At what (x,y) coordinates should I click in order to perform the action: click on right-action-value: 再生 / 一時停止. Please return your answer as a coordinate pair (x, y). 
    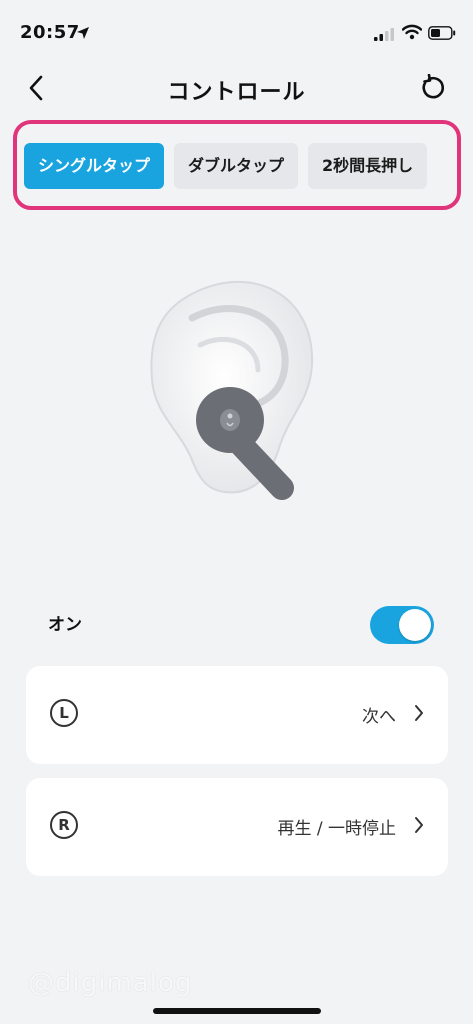
    Looking at the image, I should click on (336, 829).